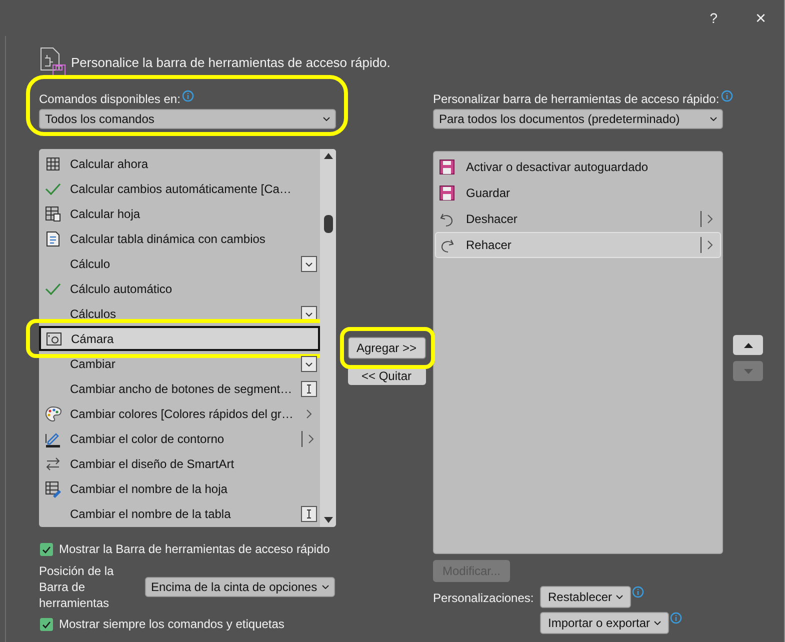 This screenshot has height=642, width=785. I want to click on table-pen-icon, so click(53, 489).